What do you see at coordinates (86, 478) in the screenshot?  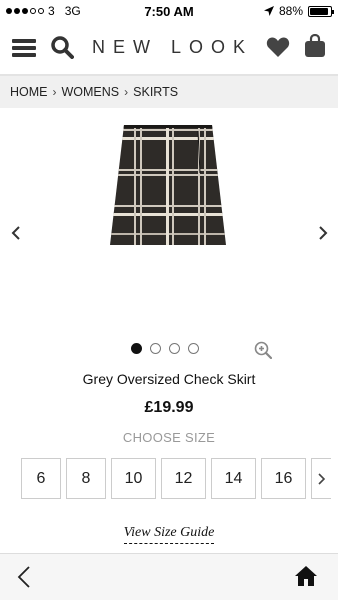 I see `size-option-8: 8` at bounding box center [86, 478].